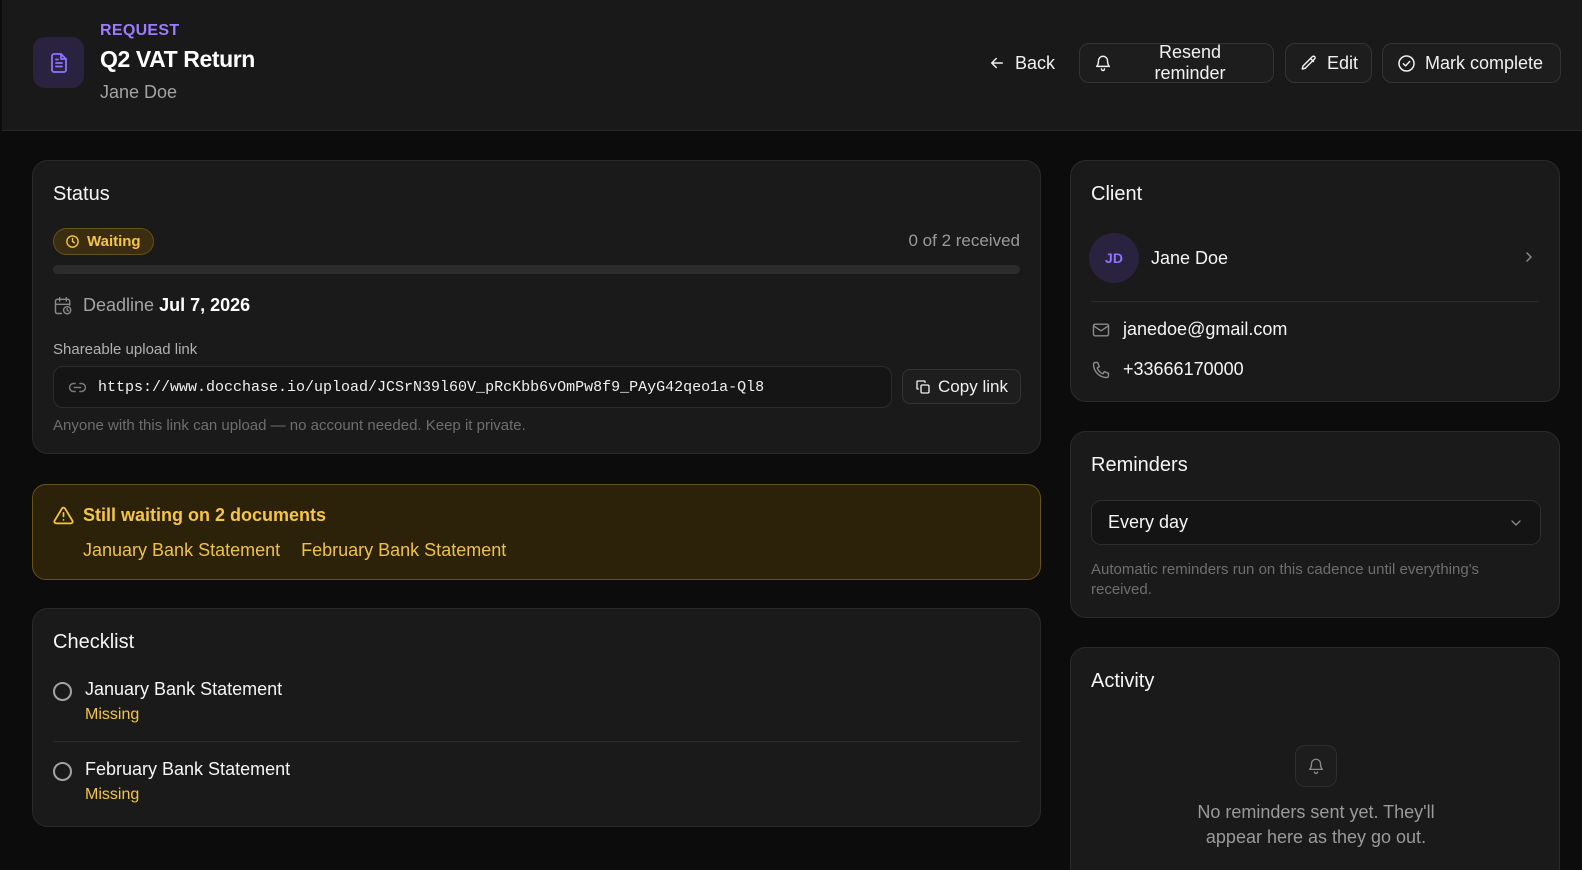 The image size is (1582, 870). I want to click on checklist-title: Checklist, so click(94, 642).